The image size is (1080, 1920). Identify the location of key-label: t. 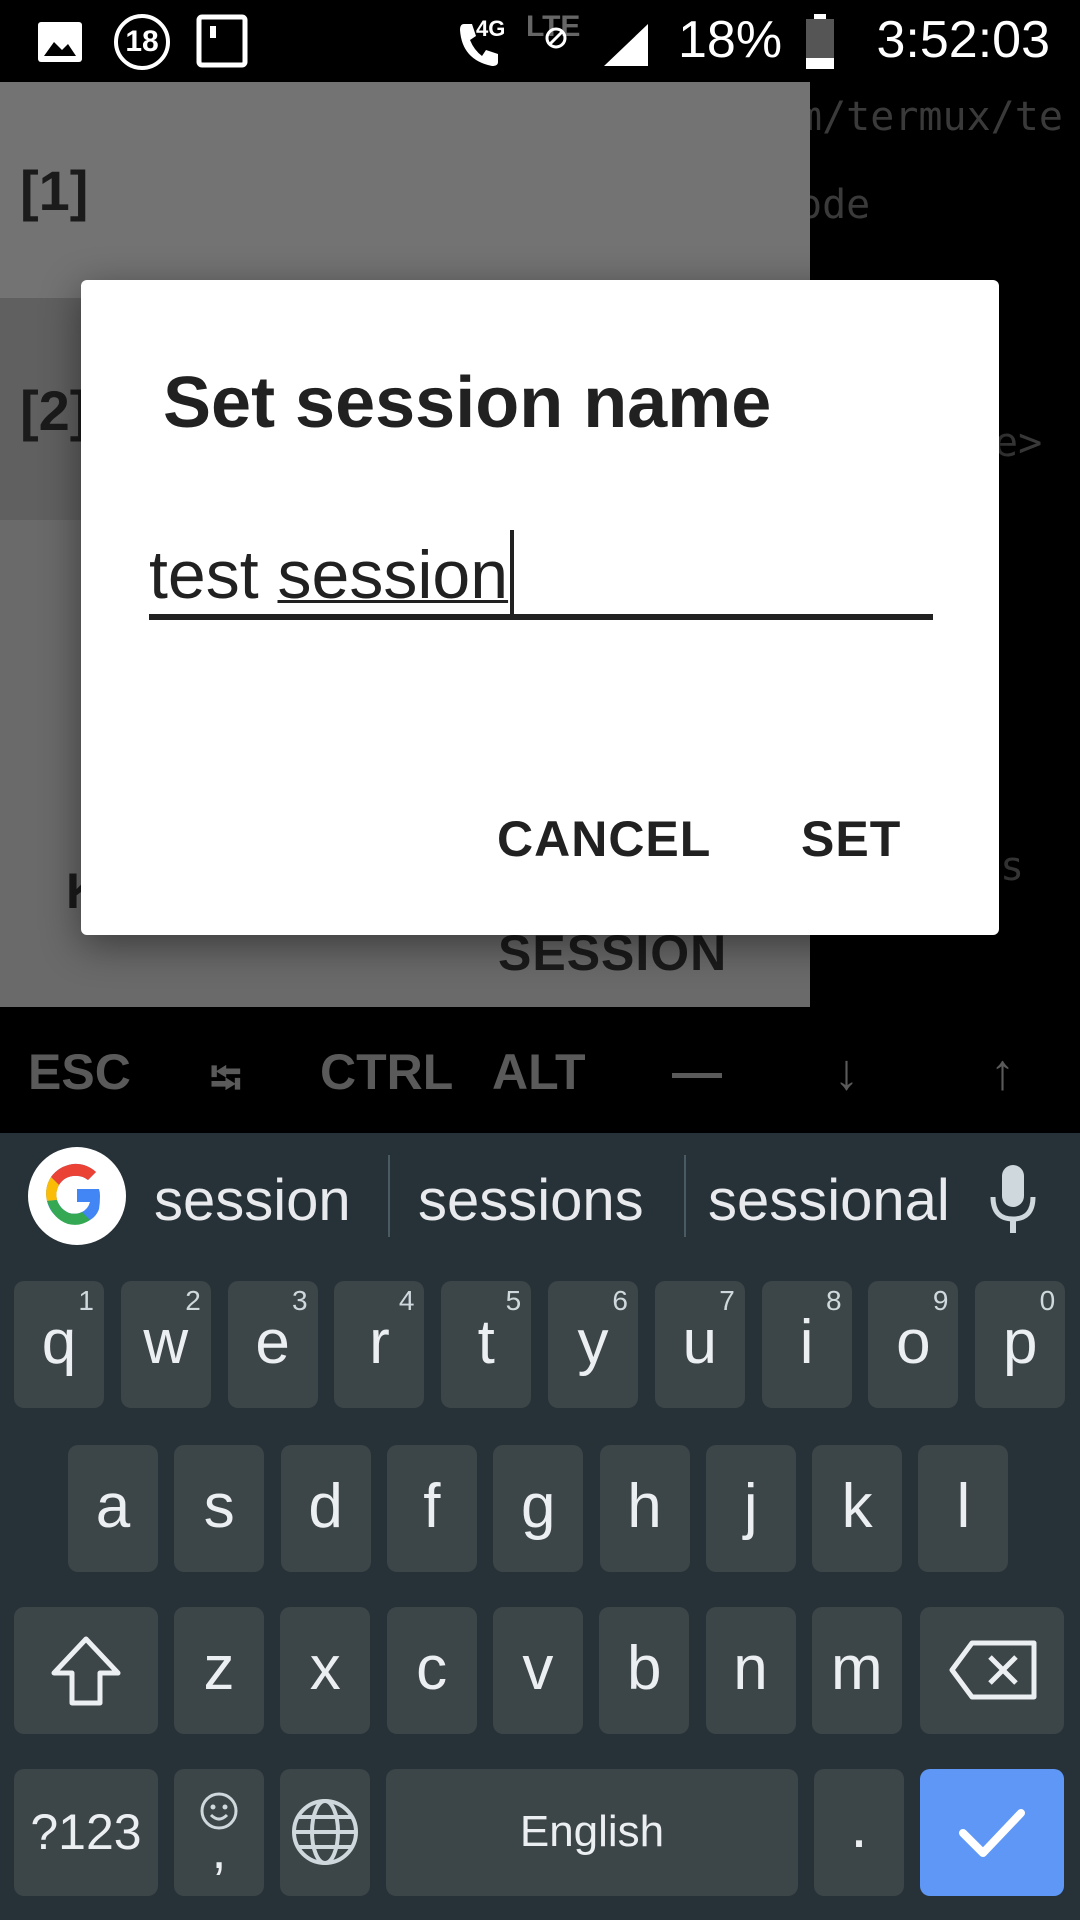
(486, 1342).